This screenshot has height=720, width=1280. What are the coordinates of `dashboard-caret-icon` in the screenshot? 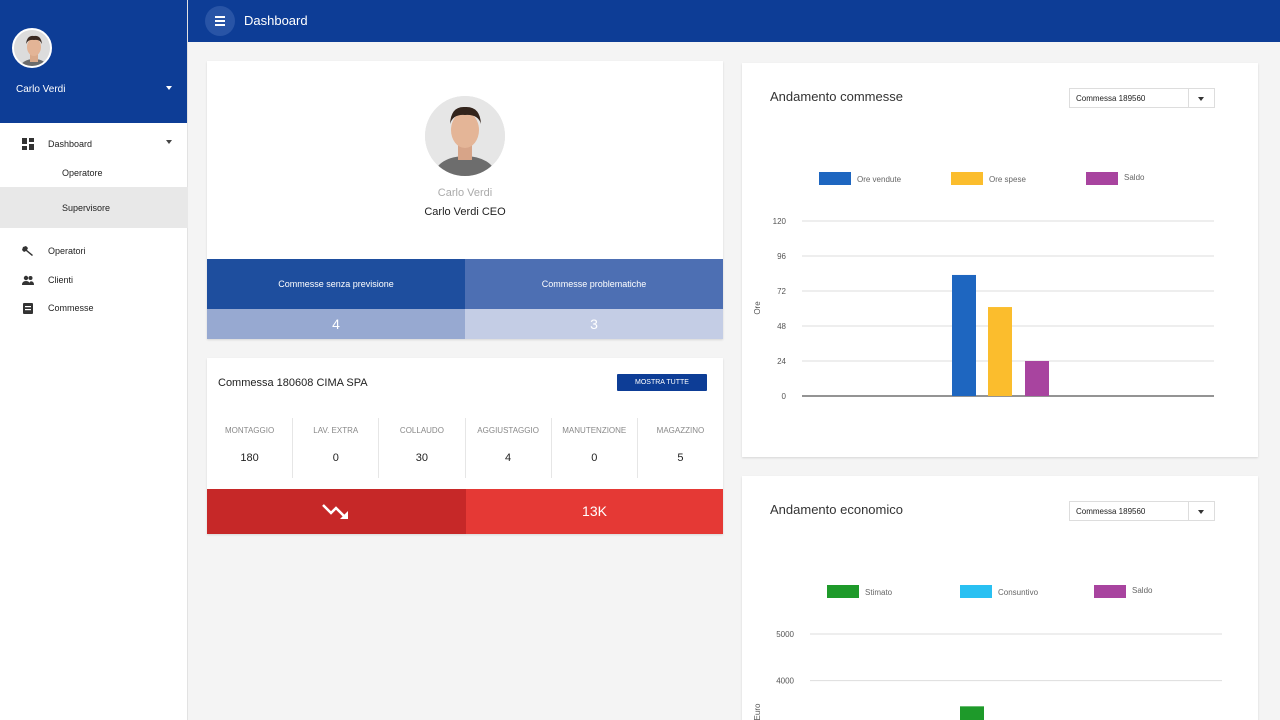 It's located at (169, 142).